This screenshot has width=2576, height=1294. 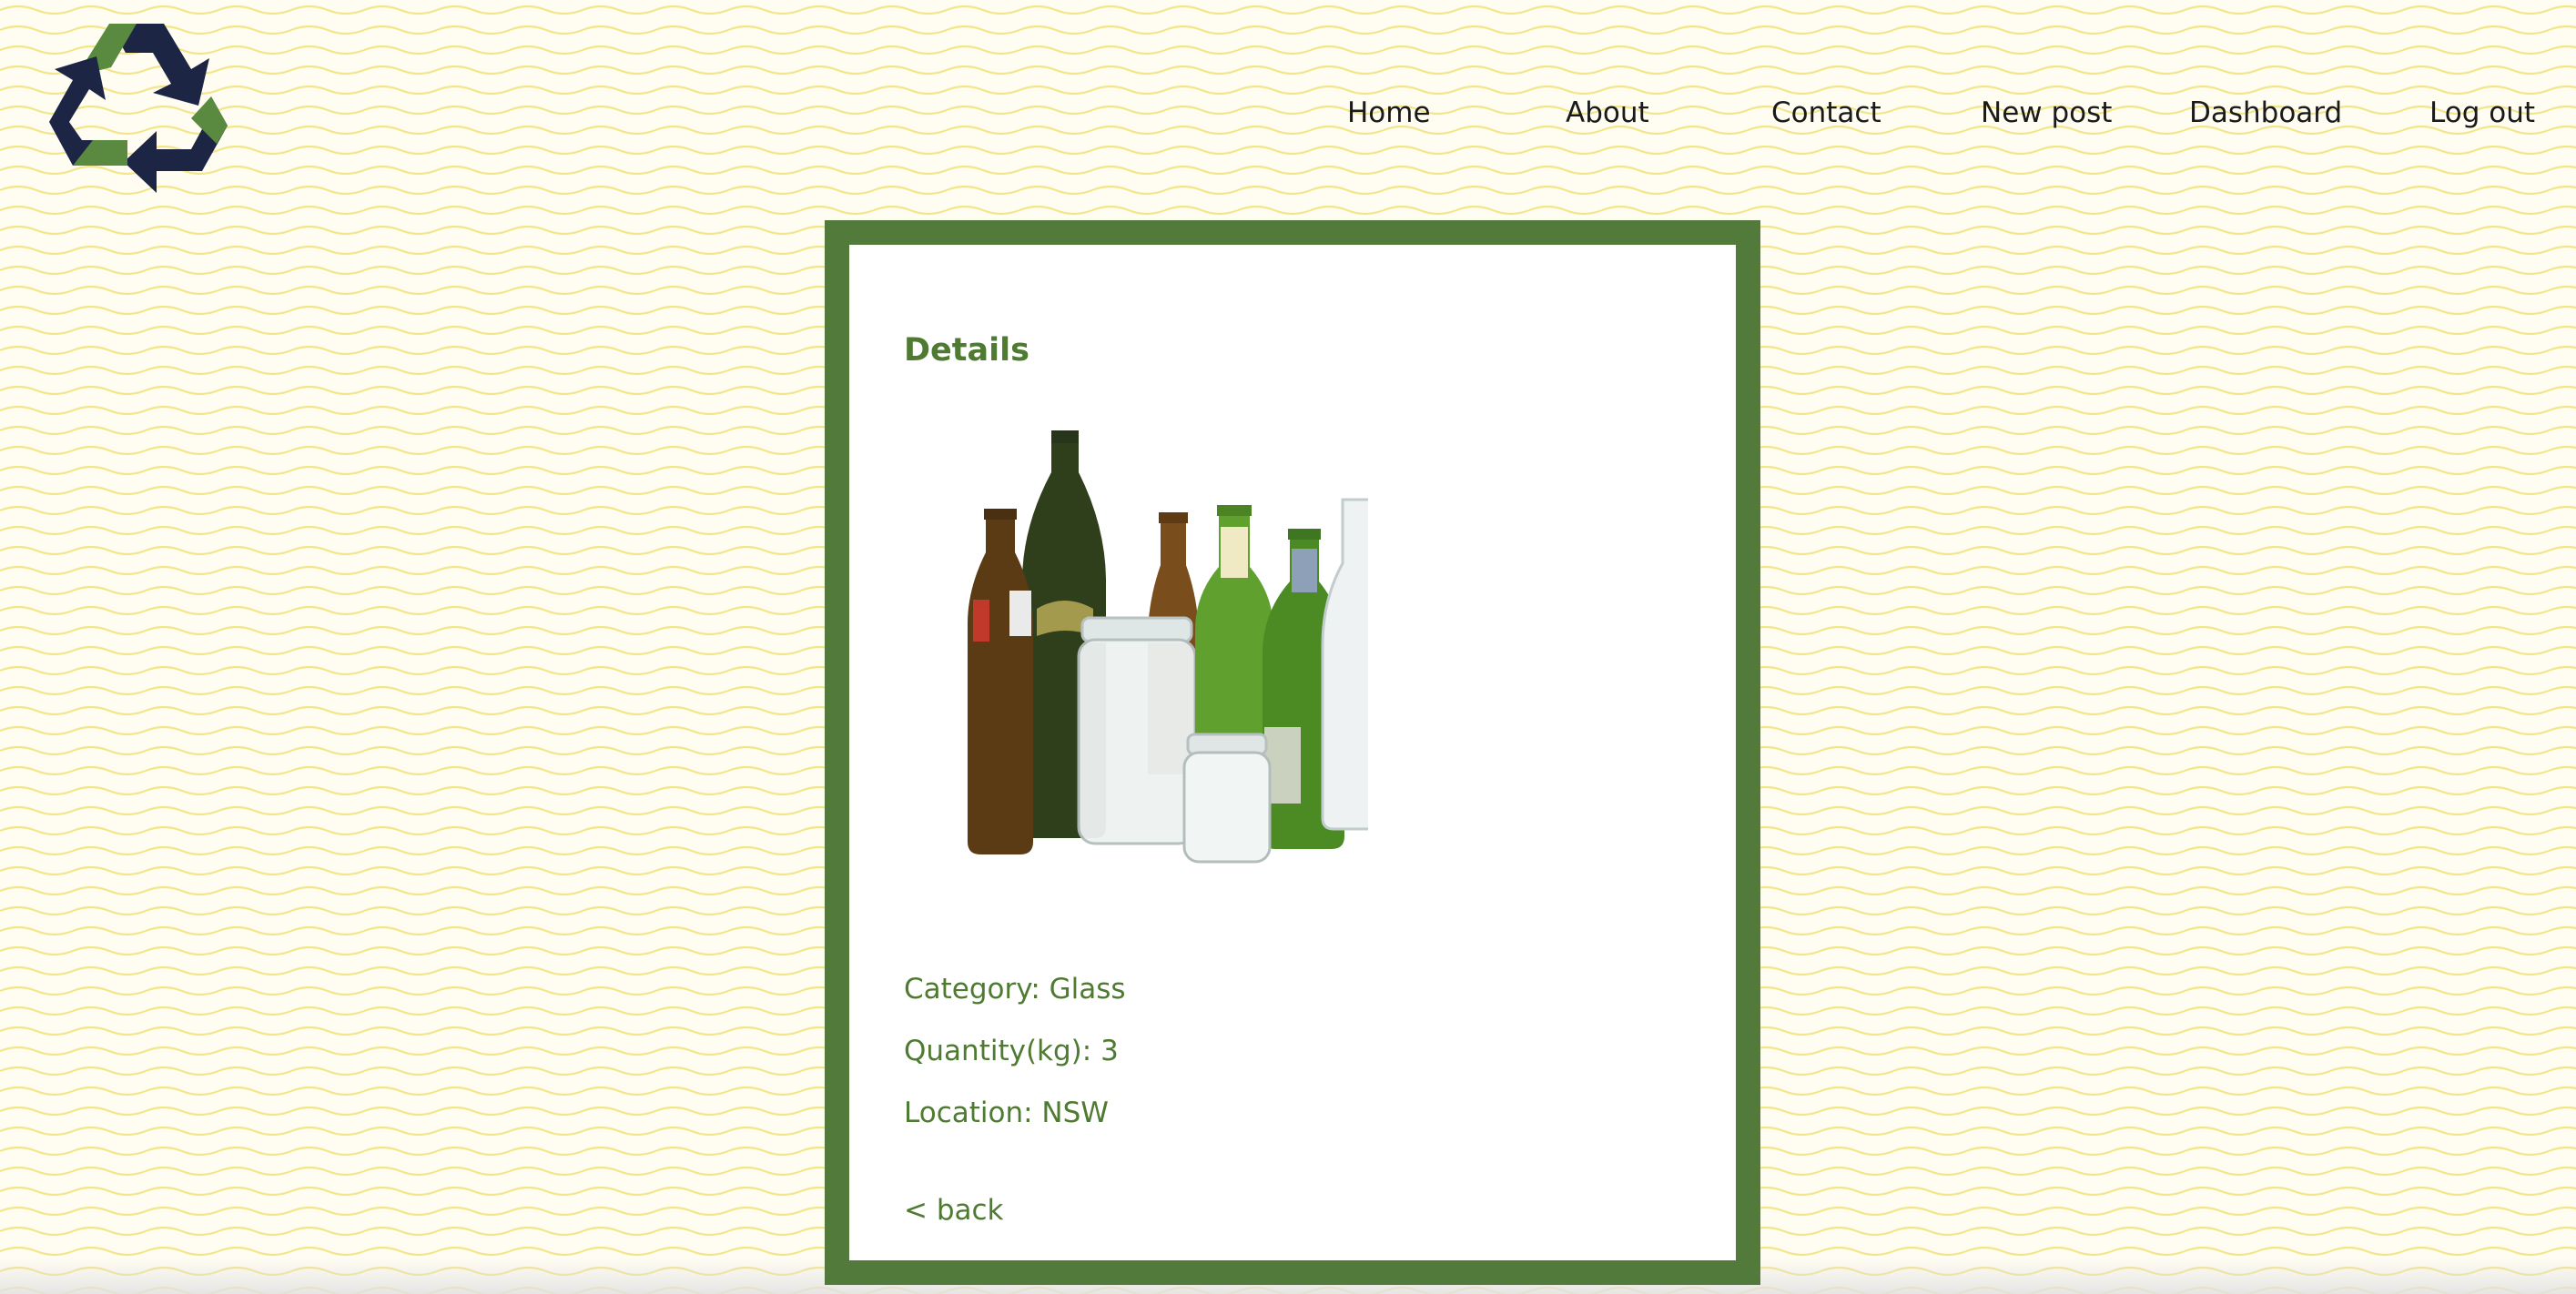 What do you see at coordinates (1170, 645) in the screenshot?
I see `glass-bottles-image` at bounding box center [1170, 645].